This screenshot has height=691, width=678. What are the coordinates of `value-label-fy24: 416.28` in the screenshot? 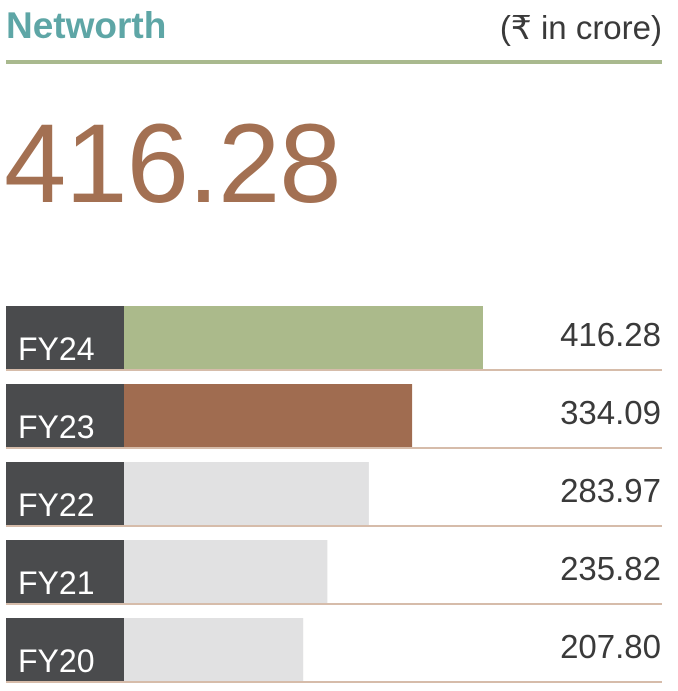 It's located at (610, 334).